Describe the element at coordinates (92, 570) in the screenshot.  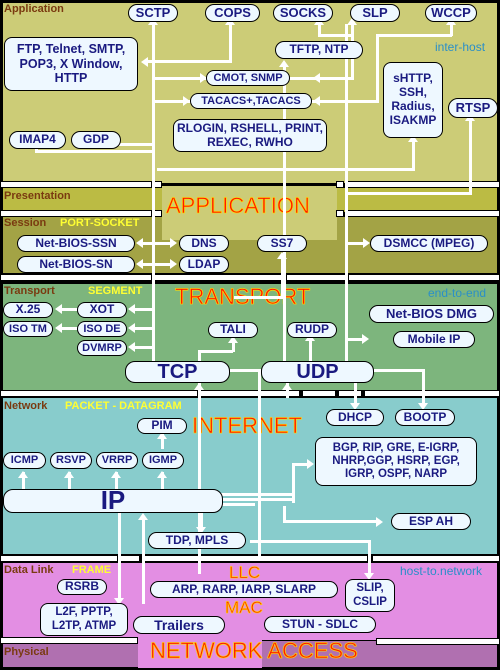
I see `datalink-tag: FRAME` at that location.